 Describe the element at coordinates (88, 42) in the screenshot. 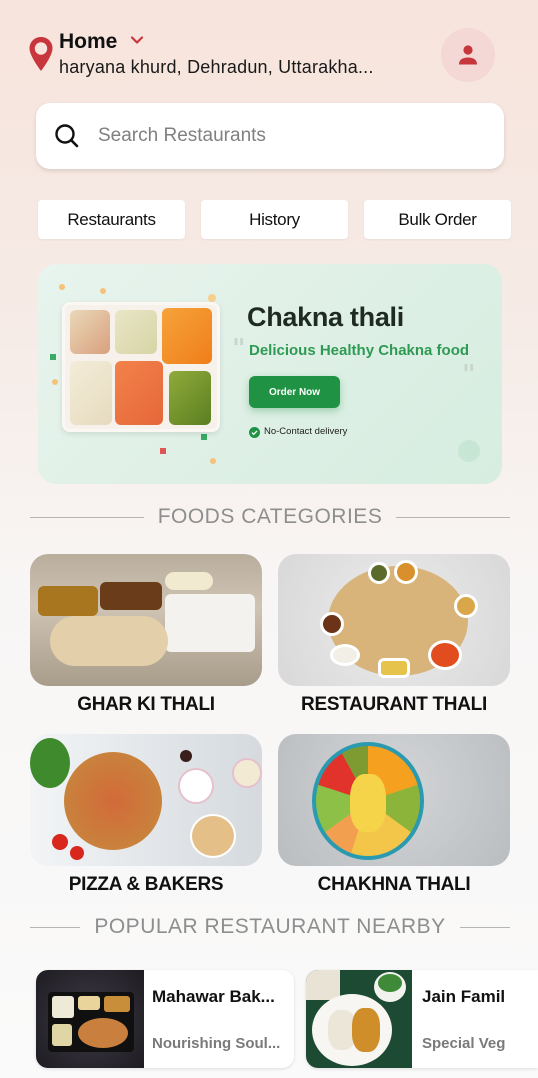

I see `location-label: Home` at that location.